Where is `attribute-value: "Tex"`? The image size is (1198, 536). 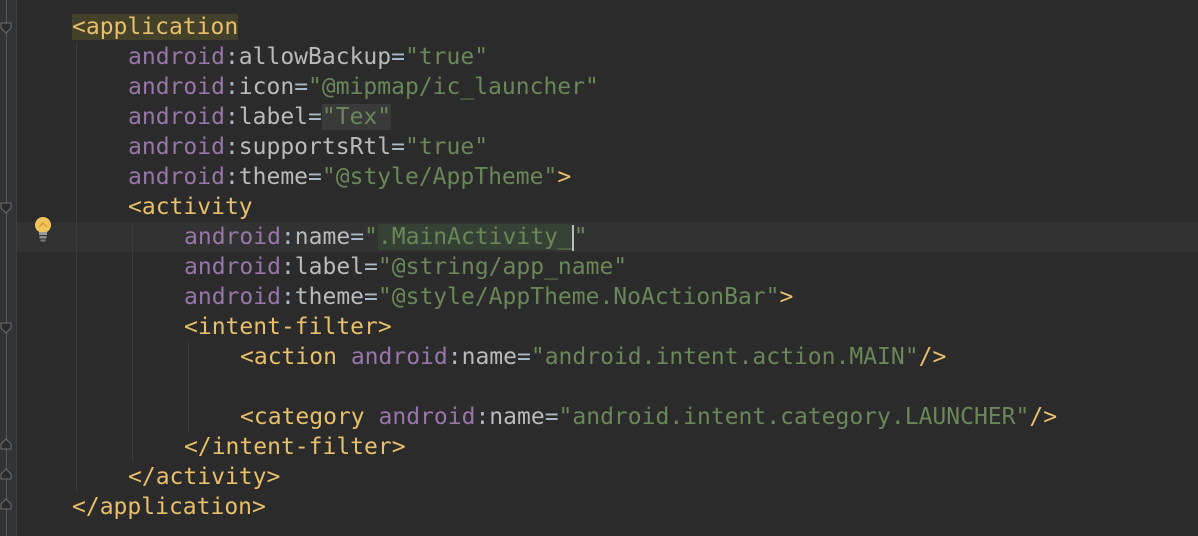
attribute-value: "Tex" is located at coordinates (356, 117).